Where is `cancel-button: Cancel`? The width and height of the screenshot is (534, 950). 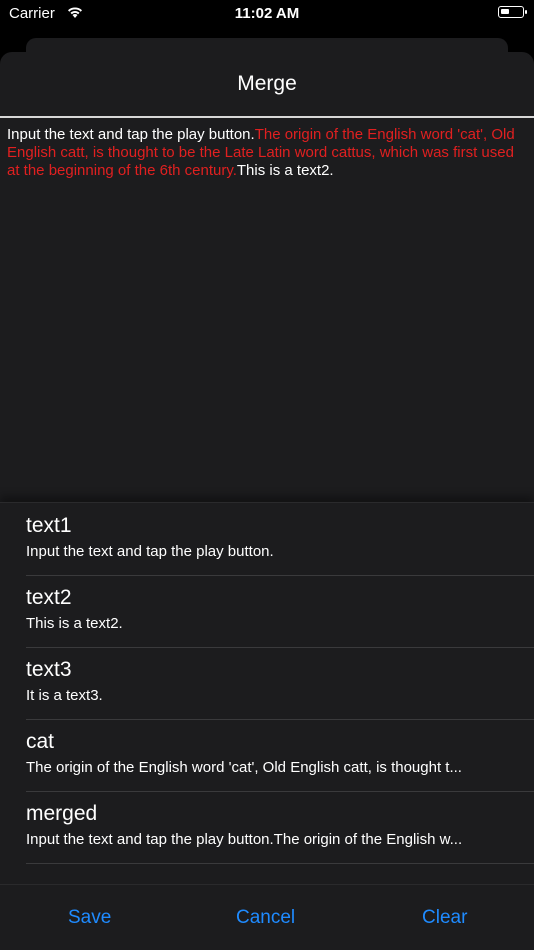 cancel-button: Cancel is located at coordinates (265, 918).